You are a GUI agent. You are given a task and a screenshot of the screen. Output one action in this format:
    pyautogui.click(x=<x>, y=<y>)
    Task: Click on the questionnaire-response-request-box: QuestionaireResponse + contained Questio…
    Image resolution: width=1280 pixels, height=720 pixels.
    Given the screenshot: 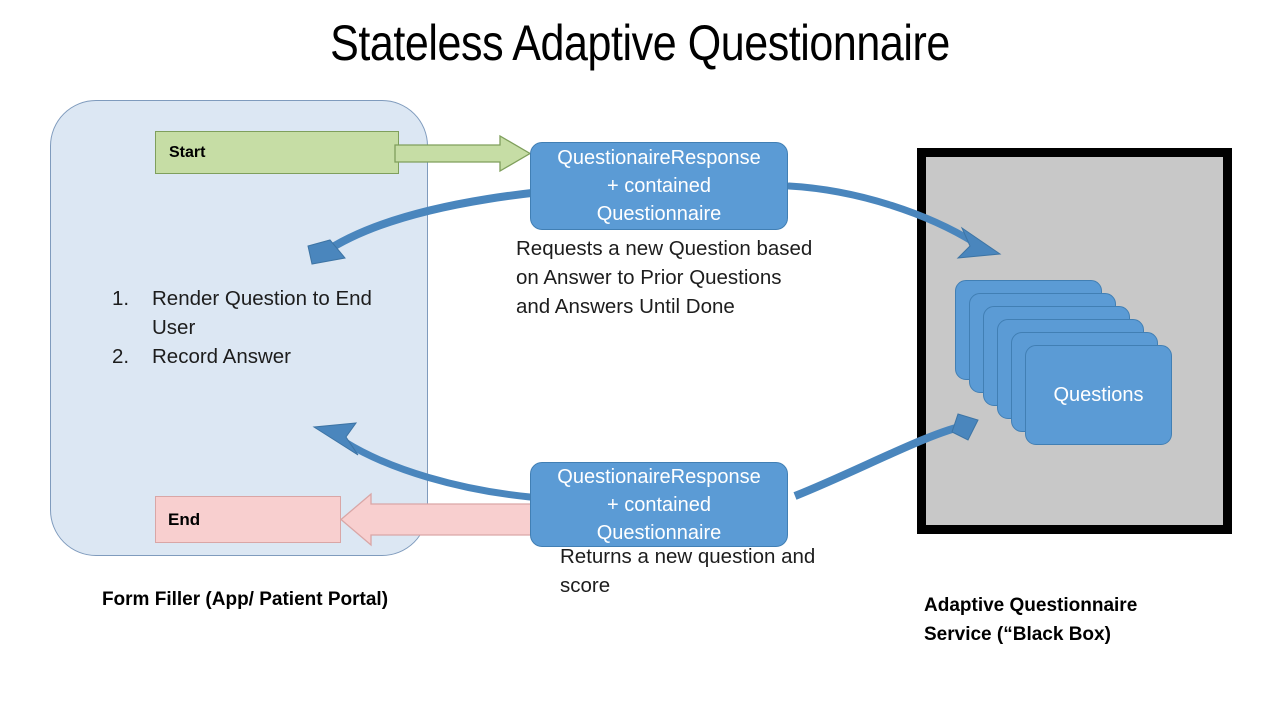 What is the action you would take?
    pyautogui.click(x=659, y=186)
    